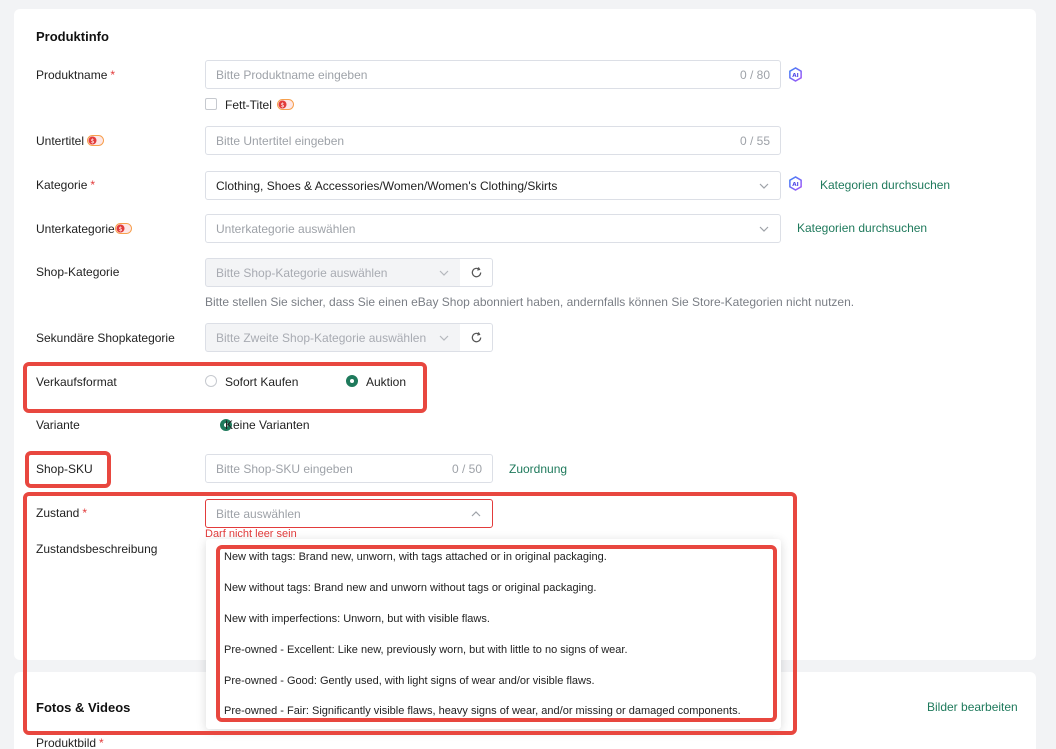 Image resolution: width=1056 pixels, height=749 pixels. Describe the element at coordinates (349, 468) in the screenshot. I see `shop-sku-input: Bitte Shop-SKU eingeben 0 / 50` at that location.